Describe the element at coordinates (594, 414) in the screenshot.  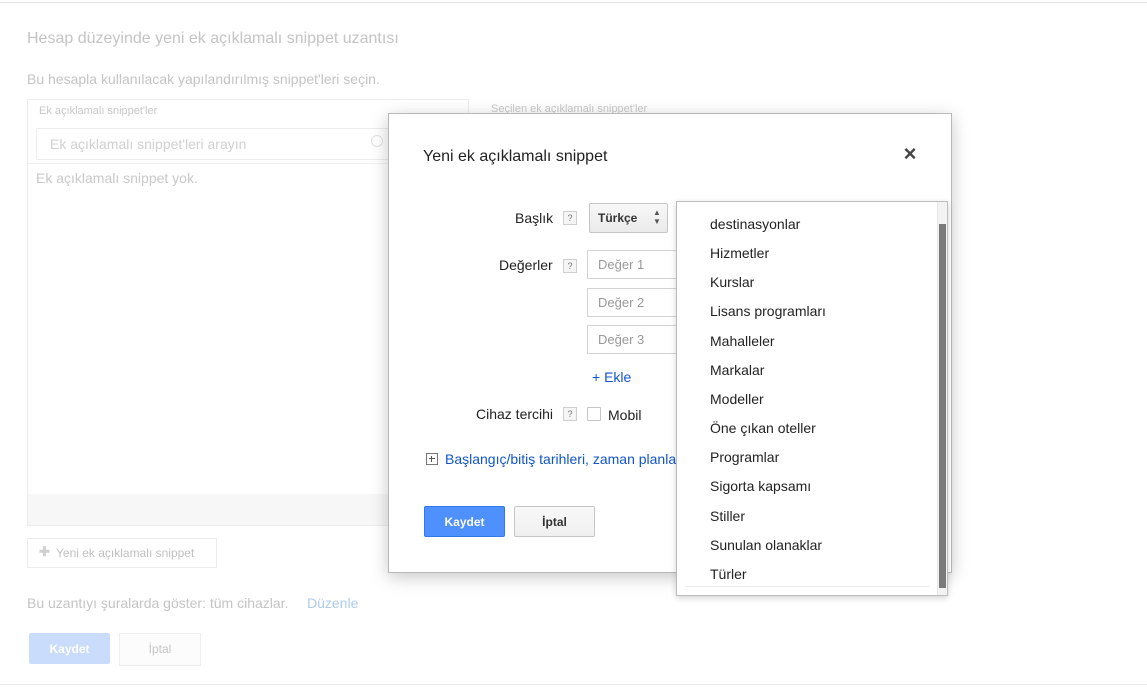
I see `mobile-checkbox` at that location.